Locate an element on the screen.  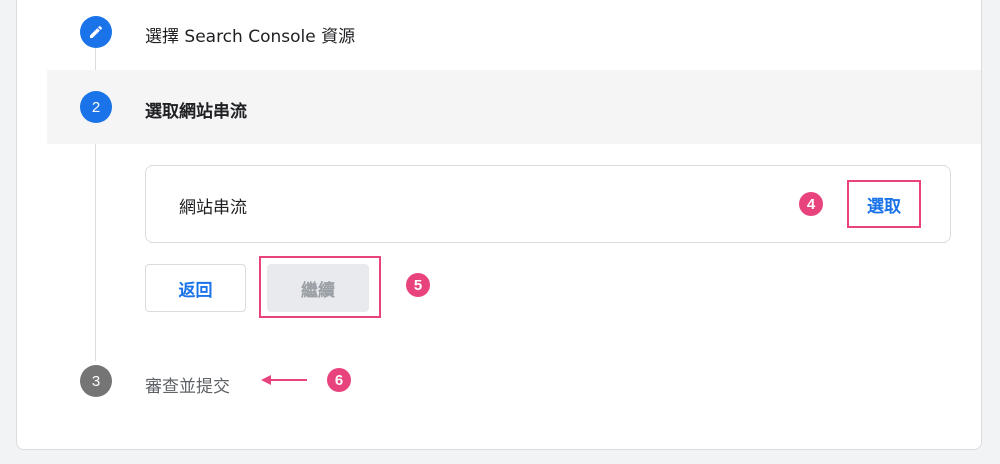
continue-button: 繼續 is located at coordinates (318, 288).